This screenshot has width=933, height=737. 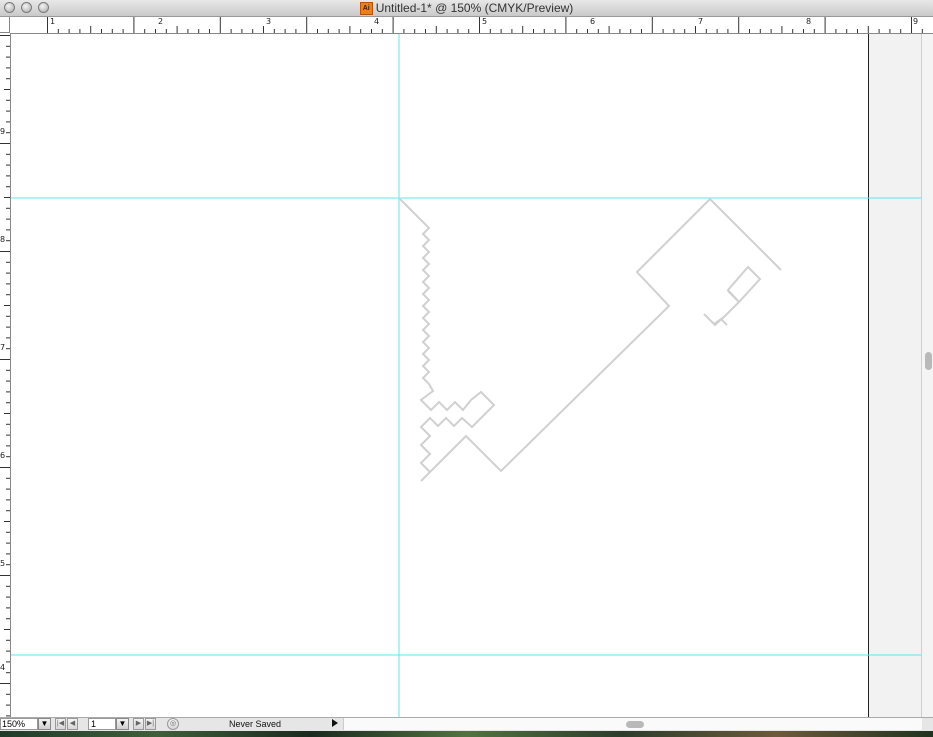 What do you see at coordinates (60, 724) in the screenshot?
I see `first-artboard-button: |◀` at bounding box center [60, 724].